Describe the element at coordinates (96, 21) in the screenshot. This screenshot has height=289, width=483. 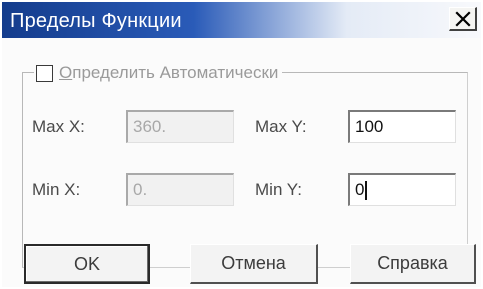
I see `window-title: Пределы Функции` at that location.